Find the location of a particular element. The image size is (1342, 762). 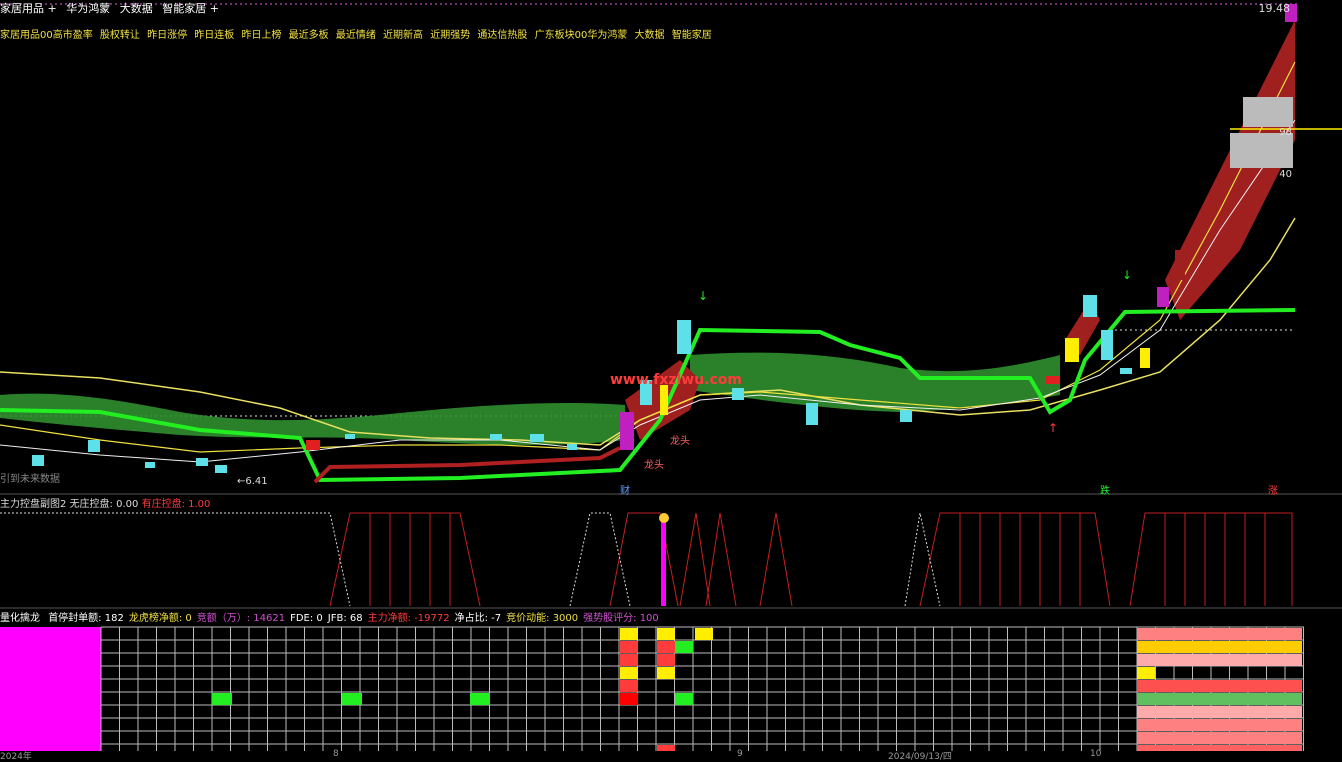

tag: 广东板块00华为鸿蒙 is located at coordinates (581, 35).